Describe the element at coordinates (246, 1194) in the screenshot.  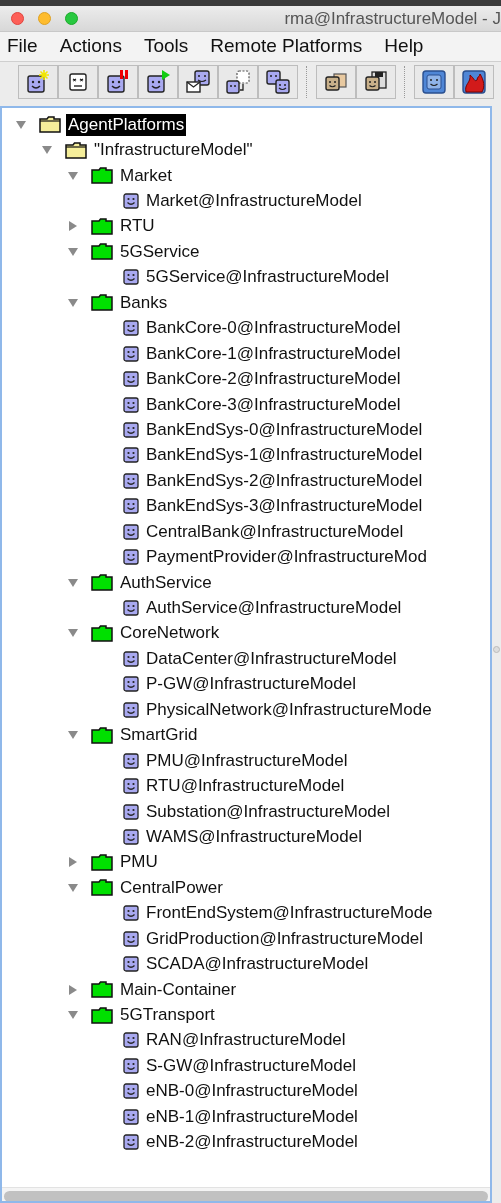
I see `horizontal-scrollbar` at that location.